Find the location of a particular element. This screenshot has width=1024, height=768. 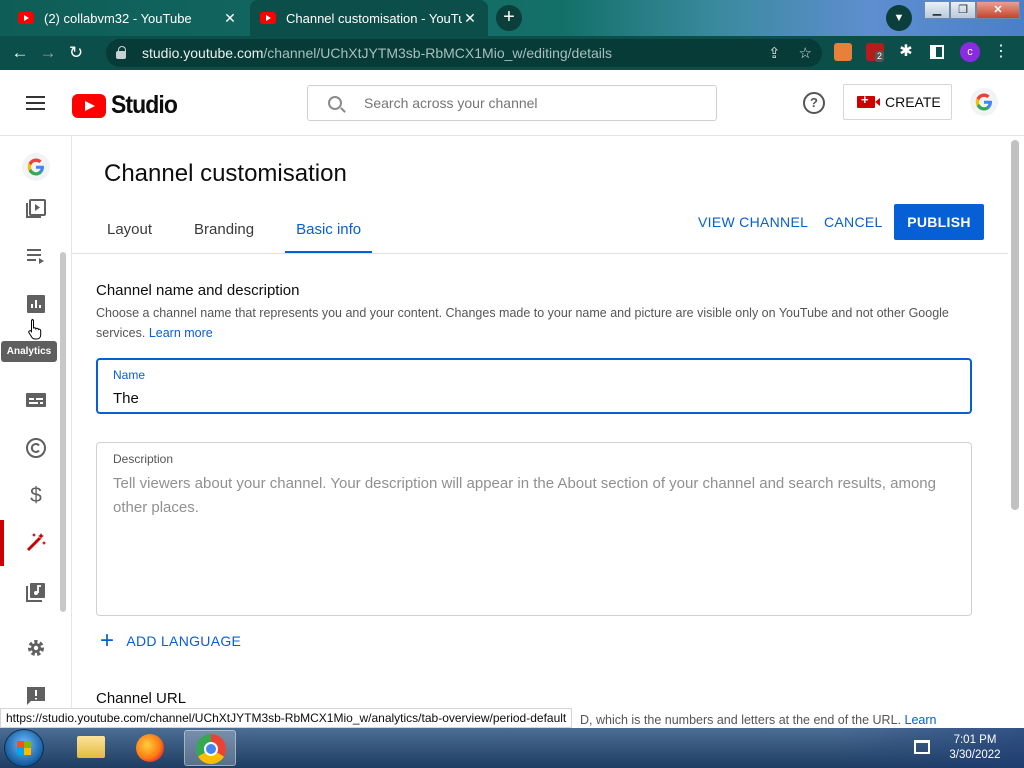

add-language-label: ADD LANGUAGE is located at coordinates (184, 641).